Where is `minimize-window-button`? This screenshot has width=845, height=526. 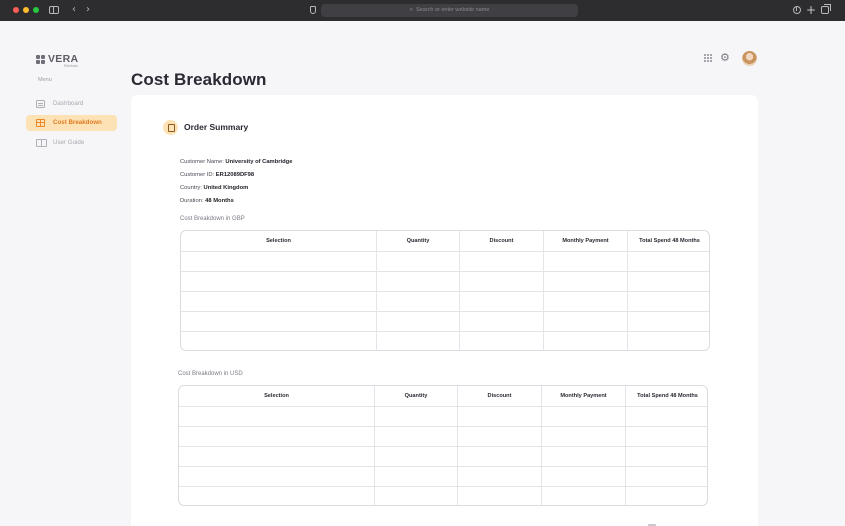
minimize-window-button is located at coordinates (26, 10).